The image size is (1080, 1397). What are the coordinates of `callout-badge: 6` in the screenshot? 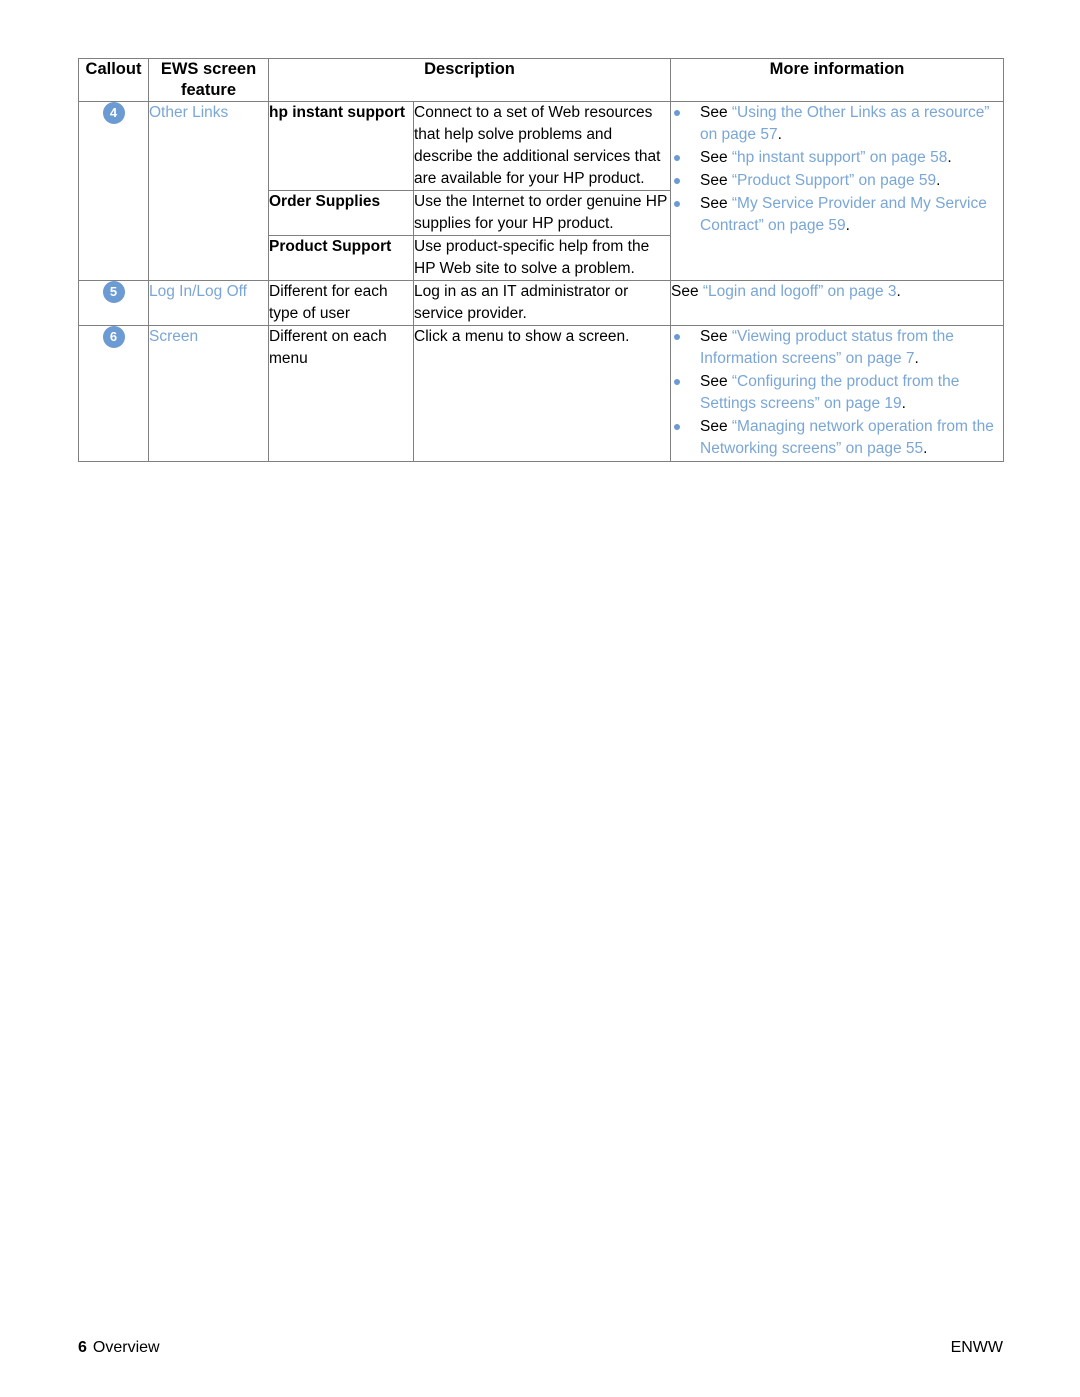 It's located at (113, 337).